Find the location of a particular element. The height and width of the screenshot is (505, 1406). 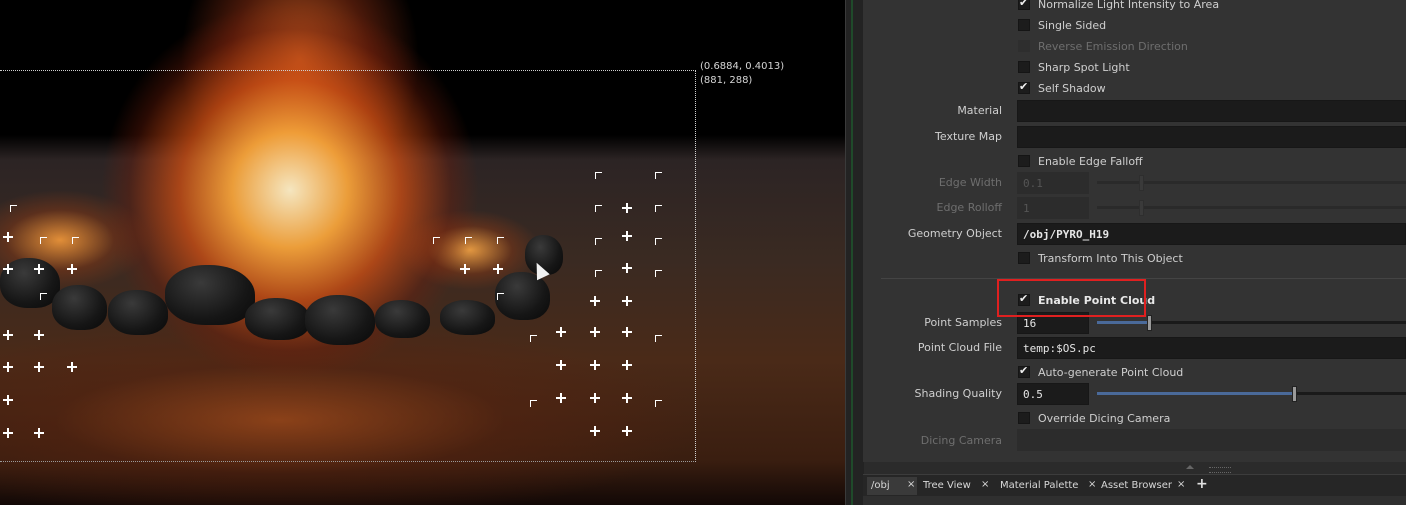

texture-map-label: Texture Map is located at coordinates (968, 136).